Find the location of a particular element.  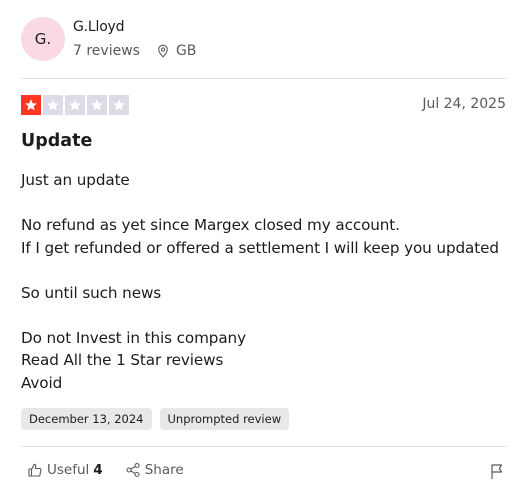

reviewer-name: G.Lloyd is located at coordinates (134, 27).